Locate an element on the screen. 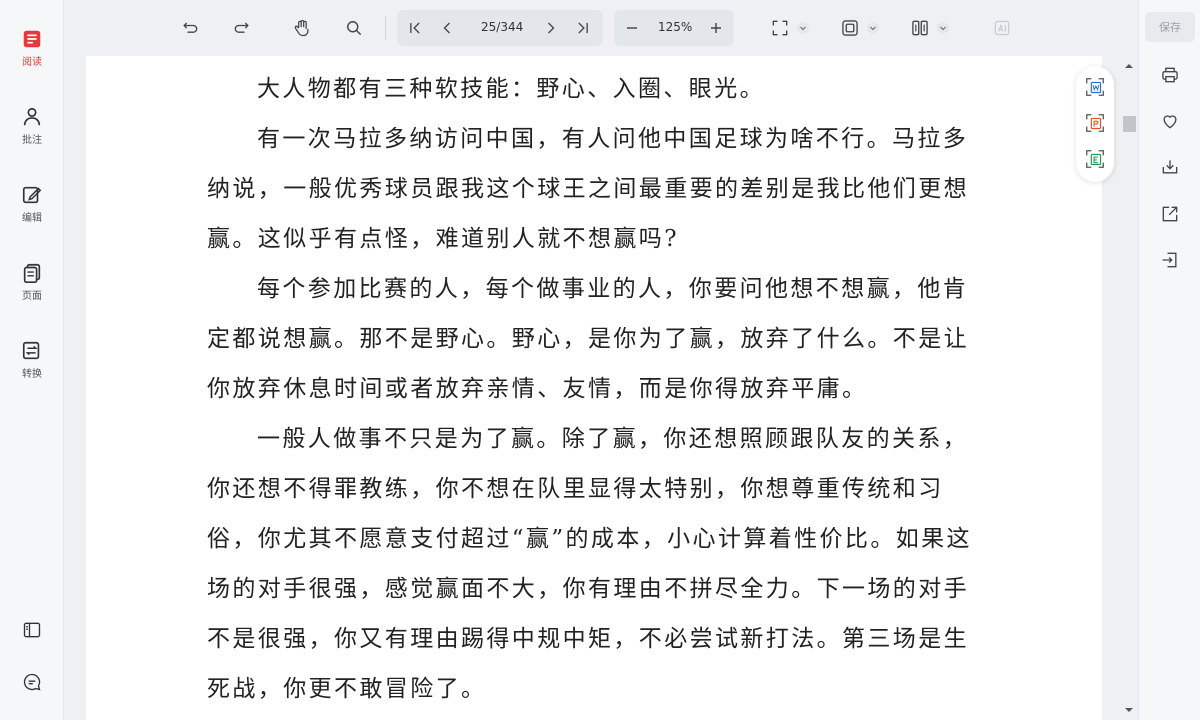  first-page-icon is located at coordinates (415, 28).